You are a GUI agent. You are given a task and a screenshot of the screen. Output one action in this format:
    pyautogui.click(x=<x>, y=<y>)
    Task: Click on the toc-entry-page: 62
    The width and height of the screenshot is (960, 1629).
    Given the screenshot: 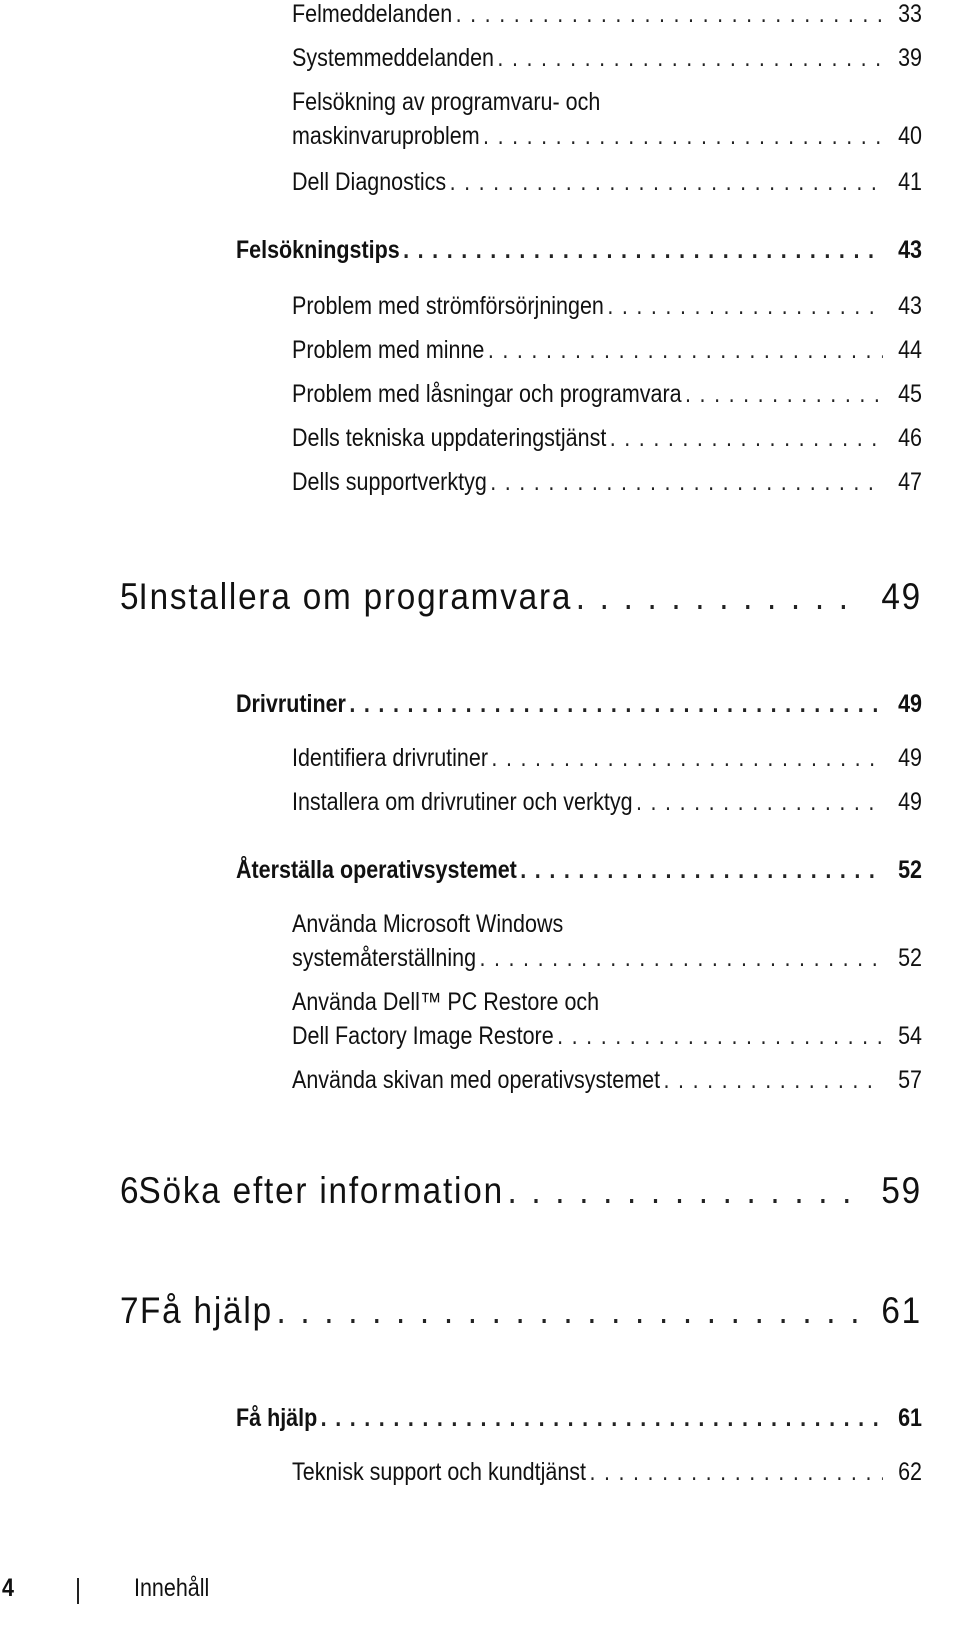 What is the action you would take?
    pyautogui.click(x=910, y=1472)
    